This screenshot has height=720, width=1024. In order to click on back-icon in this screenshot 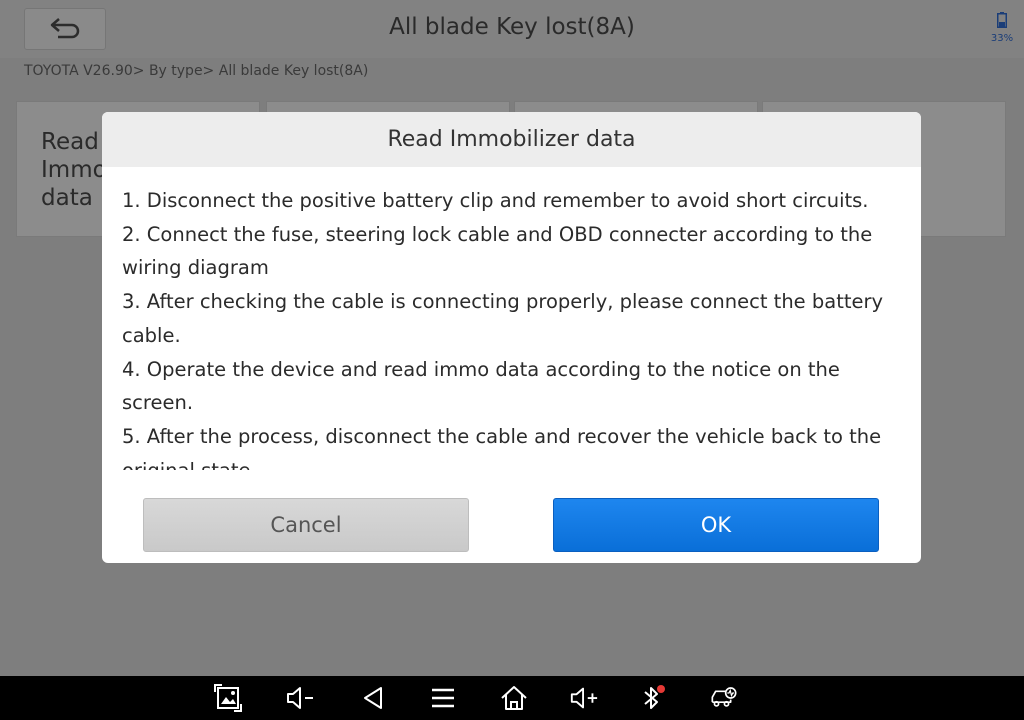, I will do `click(373, 698)`.